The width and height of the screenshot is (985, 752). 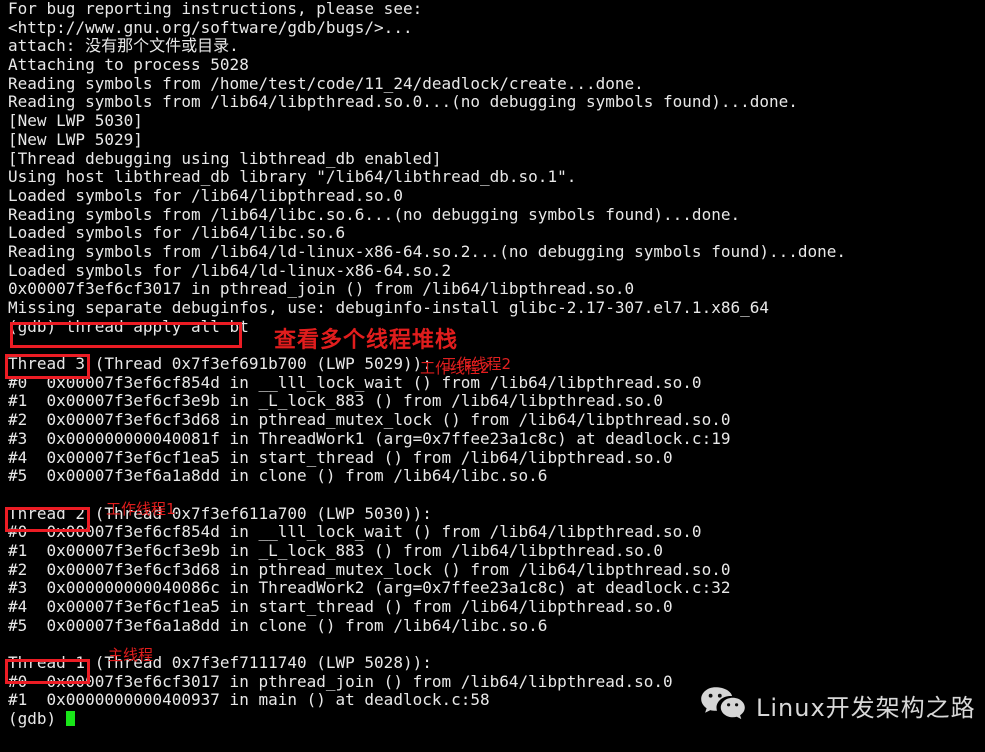 I want to click on watermark-text: Linux开发架构之路, so click(x=866, y=707).